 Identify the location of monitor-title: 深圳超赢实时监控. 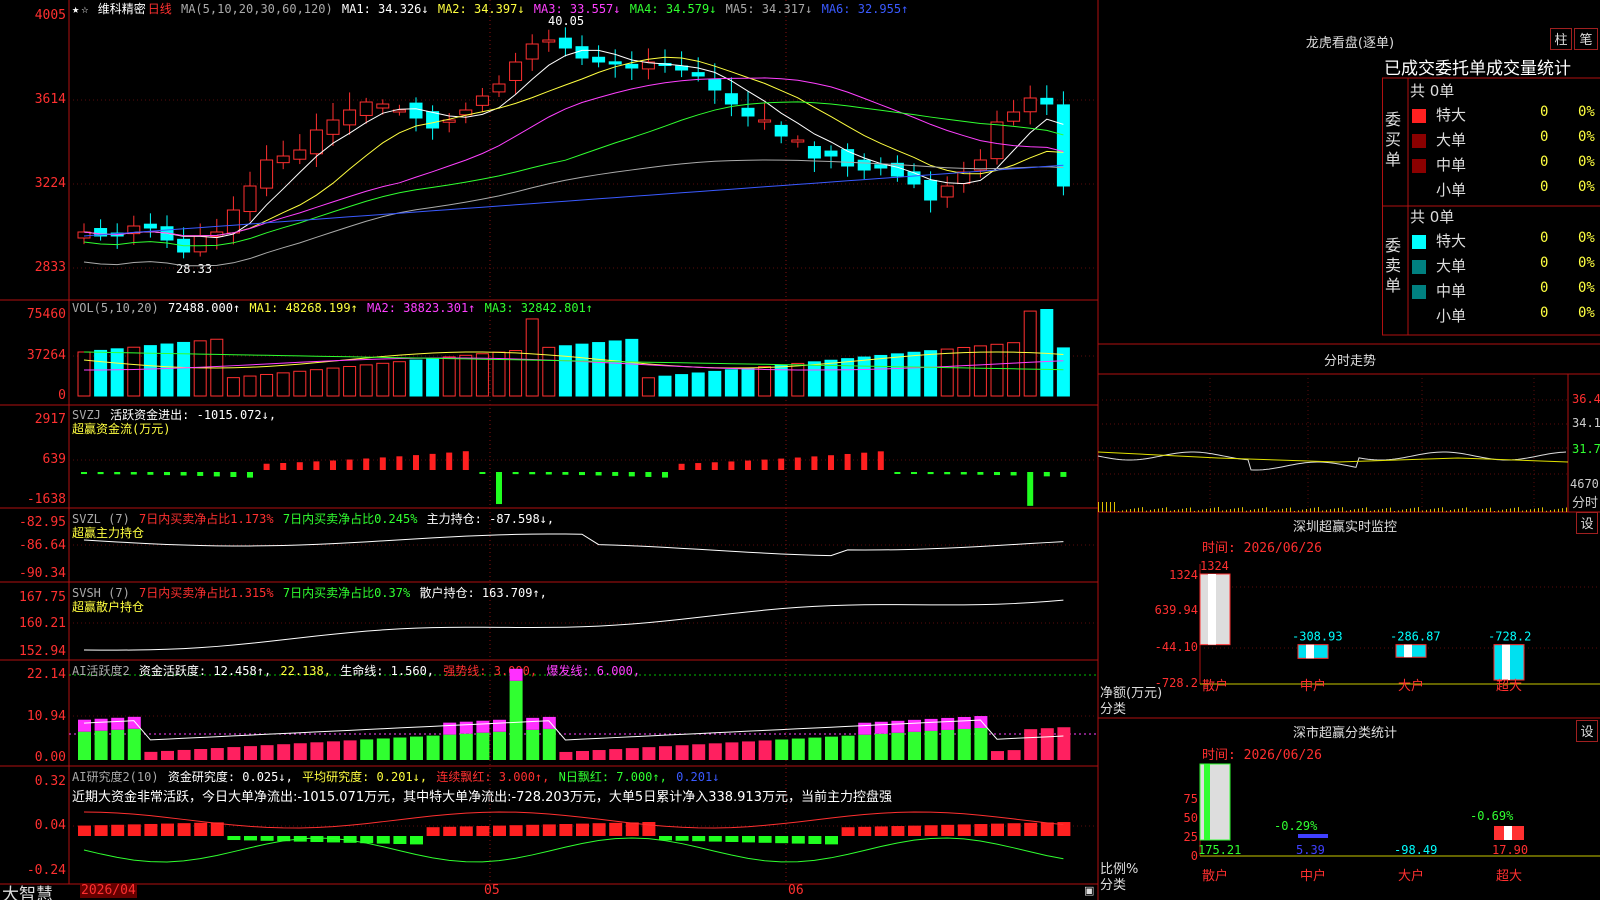
(1344, 527).